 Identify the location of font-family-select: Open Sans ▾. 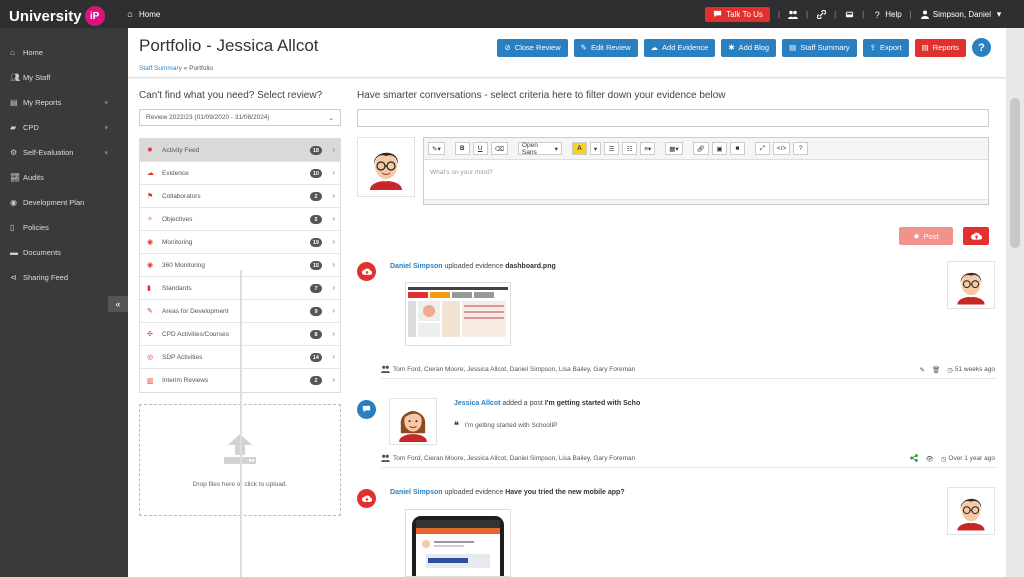
(539, 149).